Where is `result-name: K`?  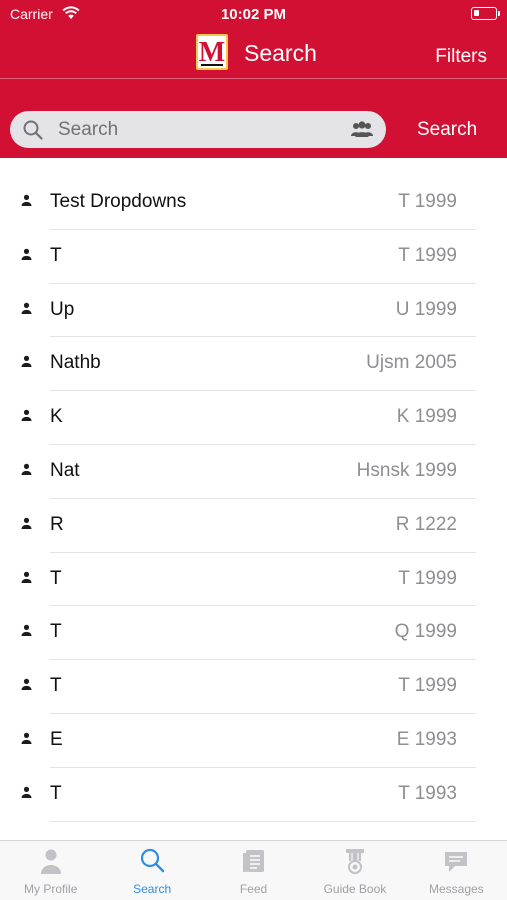
result-name: K is located at coordinates (56, 417).